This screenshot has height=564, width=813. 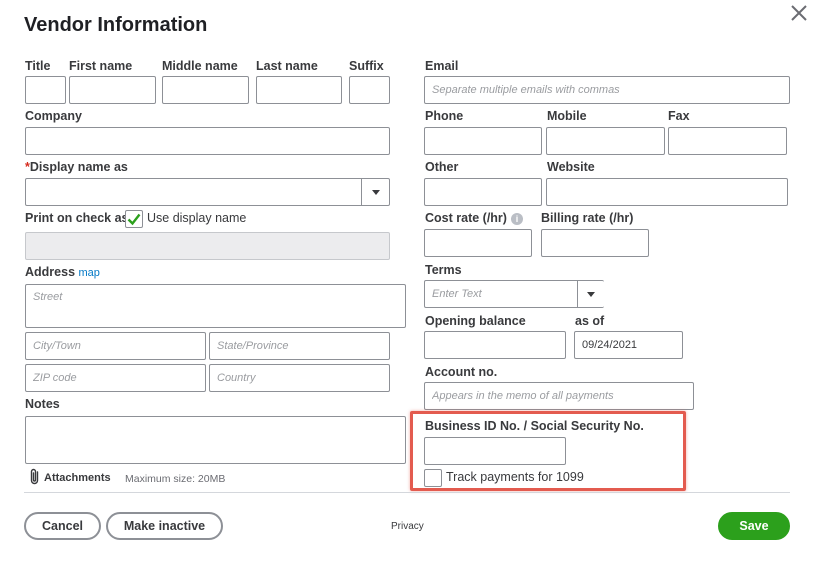 I want to click on phone-label: Phone, so click(x=444, y=116).